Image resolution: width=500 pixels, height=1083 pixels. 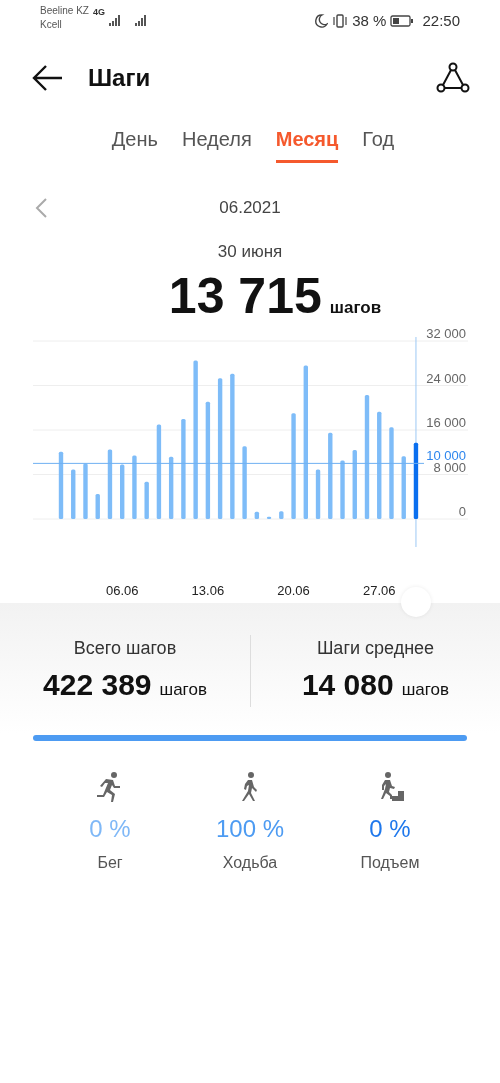 I want to click on activity-percent: 100 %, so click(x=250, y=828).